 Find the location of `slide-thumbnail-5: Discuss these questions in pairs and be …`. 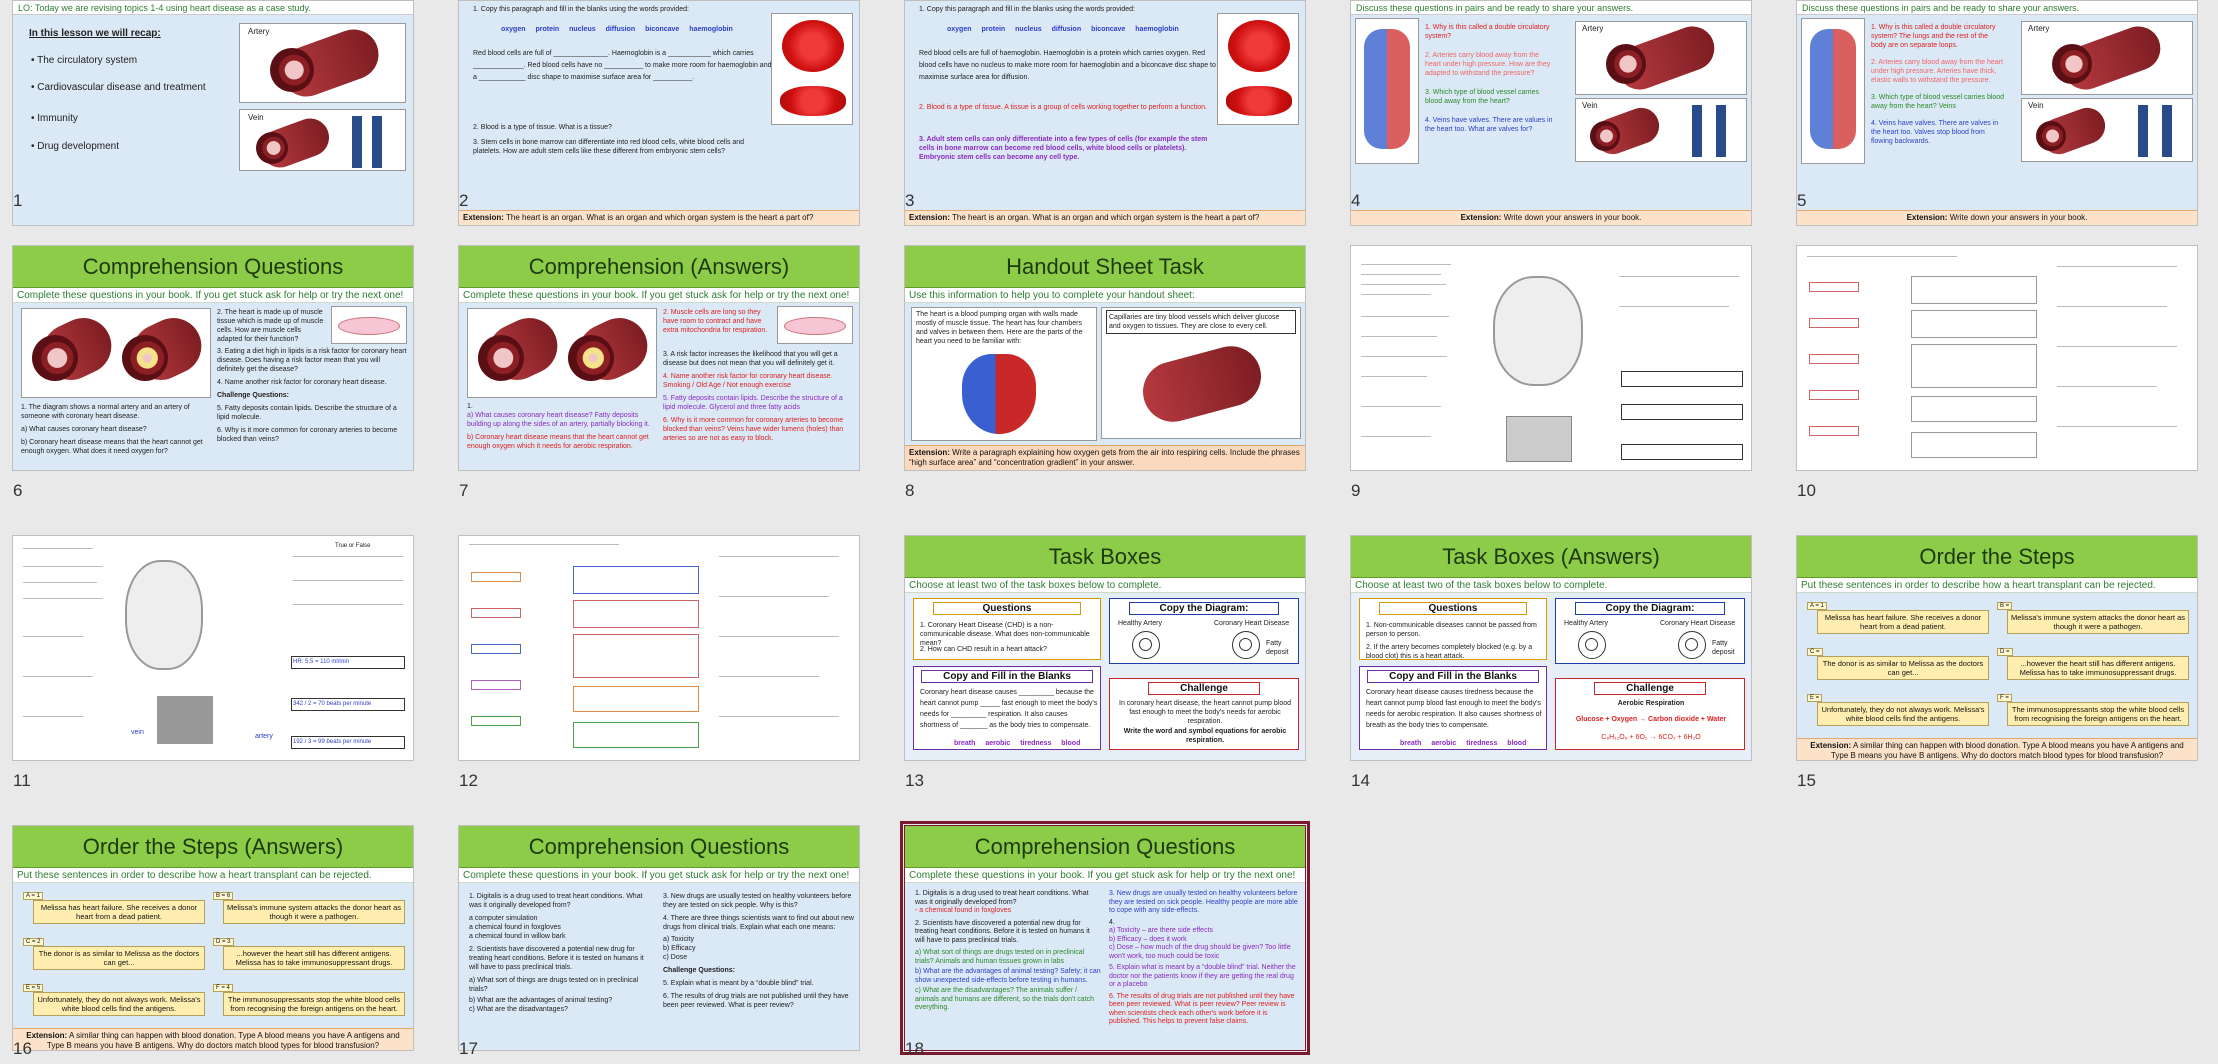

slide-thumbnail-5: Discuss these questions in pairs and be … is located at coordinates (1997, 113).